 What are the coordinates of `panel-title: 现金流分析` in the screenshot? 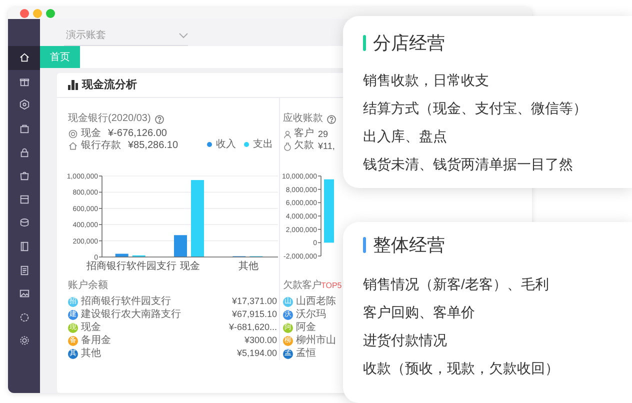 It's located at (109, 85).